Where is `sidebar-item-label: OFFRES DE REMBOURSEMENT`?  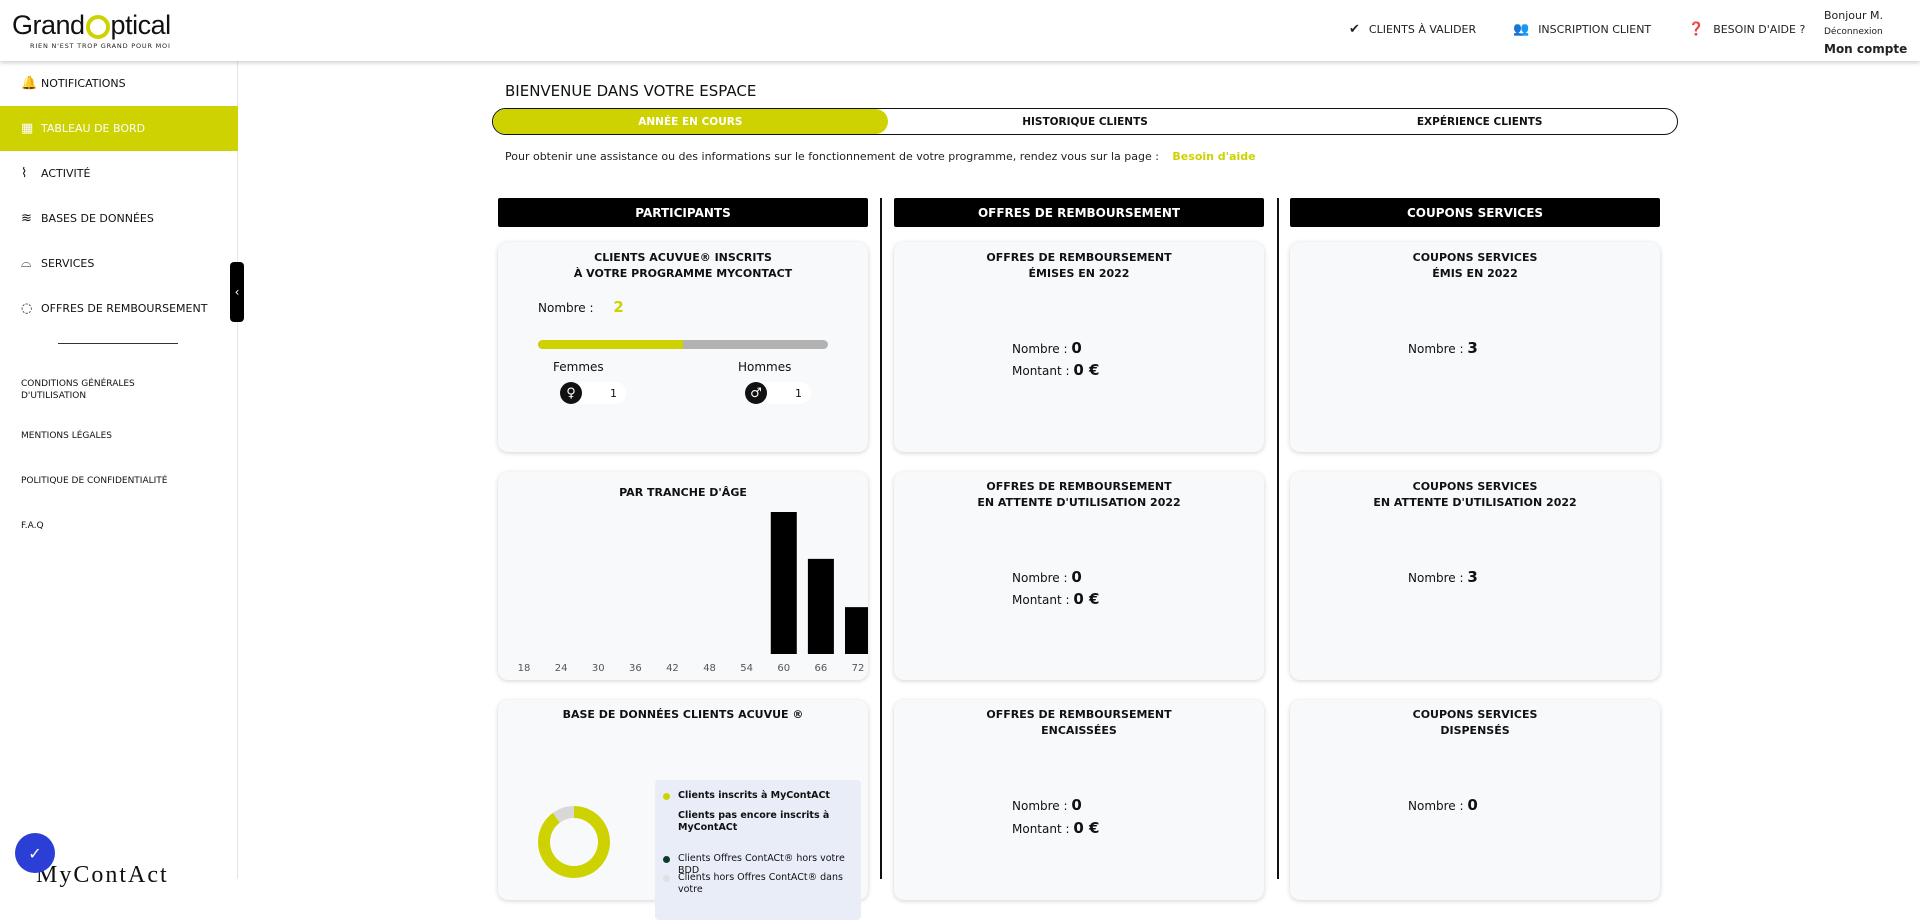
sidebar-item-label: OFFRES DE REMBOURSEMENT is located at coordinates (124, 308).